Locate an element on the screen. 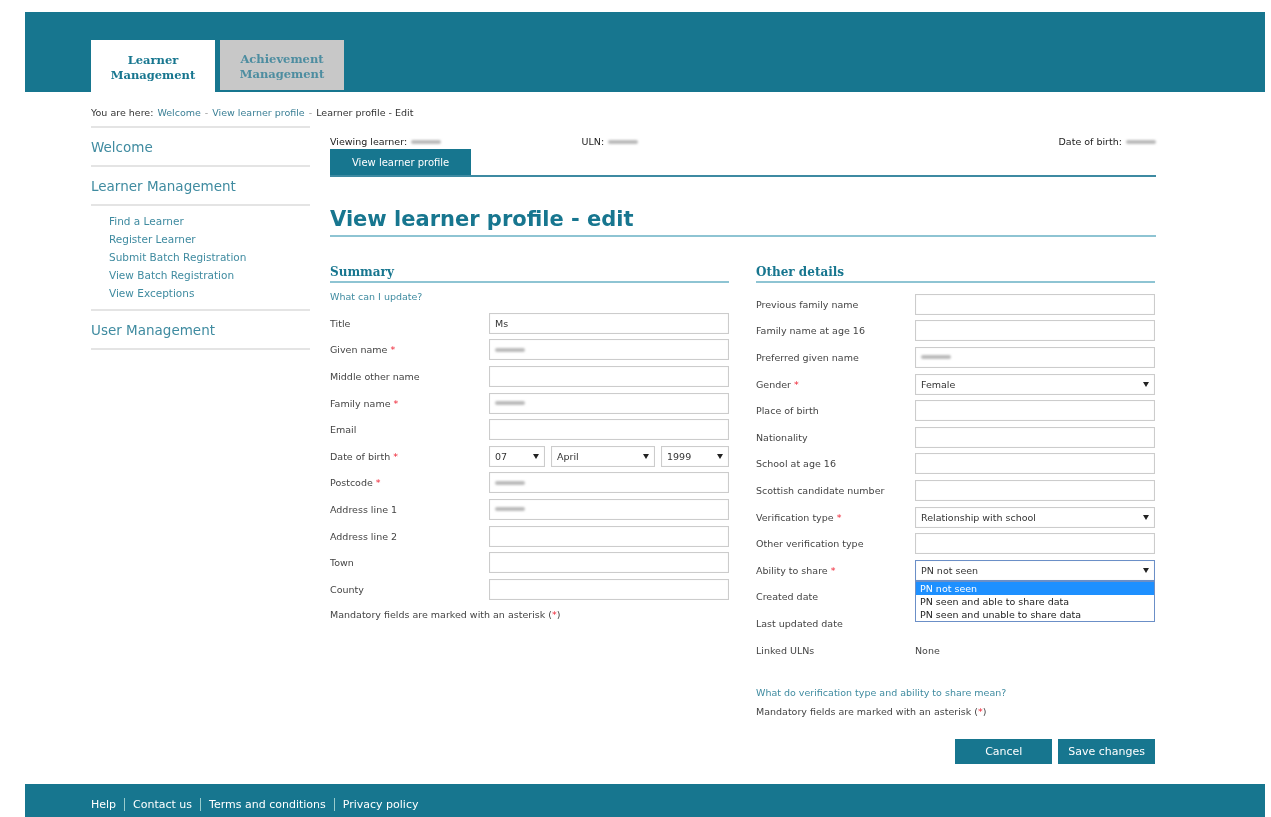 This screenshot has height=817, width=1271. field-label: Scottish candidate number is located at coordinates (821, 490).